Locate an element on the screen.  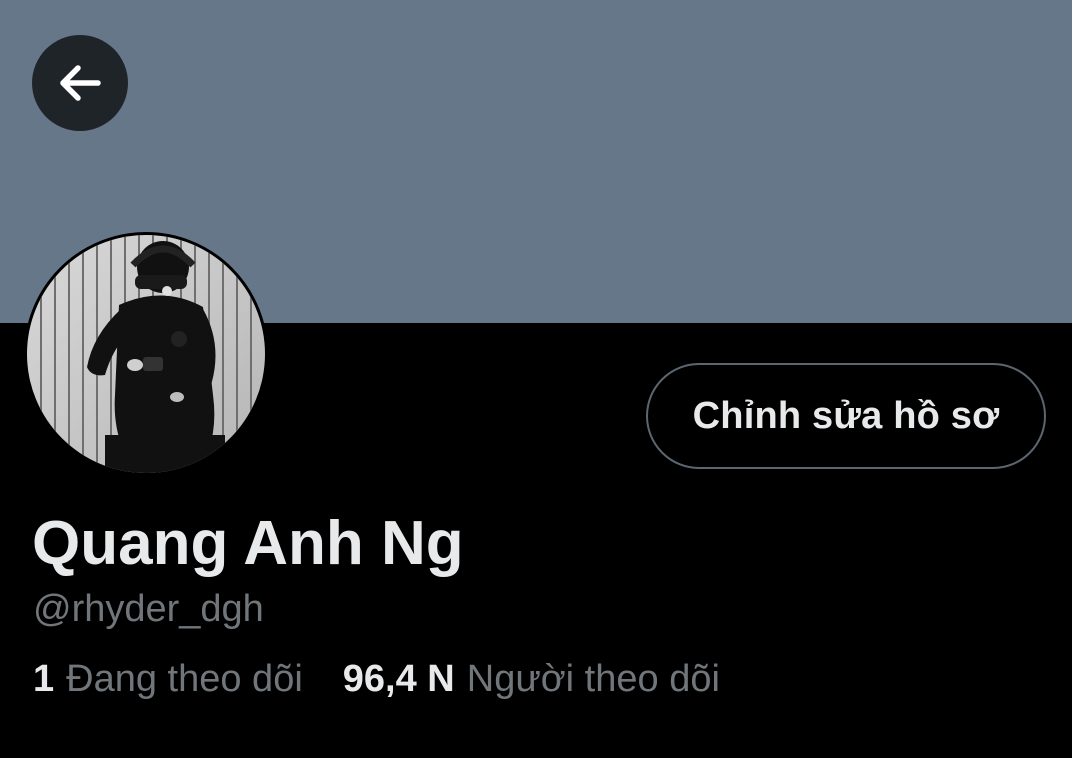
followers-stat: 96,4 N Người theo dõi is located at coordinates (531, 679).